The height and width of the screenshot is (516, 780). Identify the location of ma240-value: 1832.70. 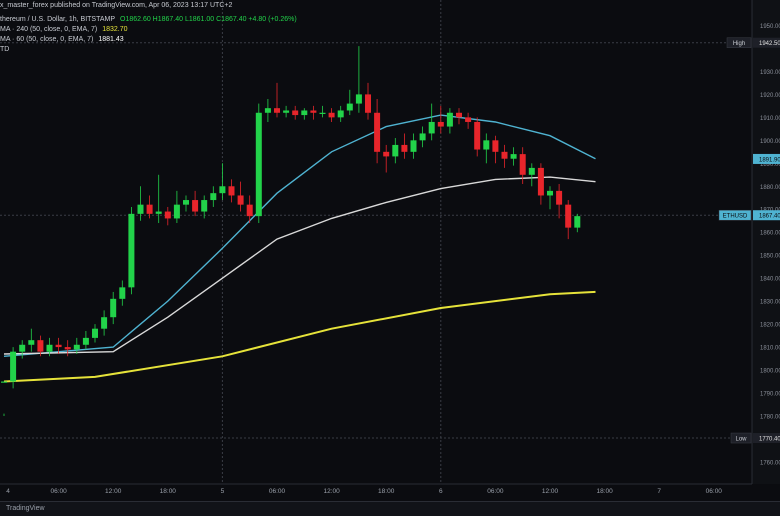
(115, 29).